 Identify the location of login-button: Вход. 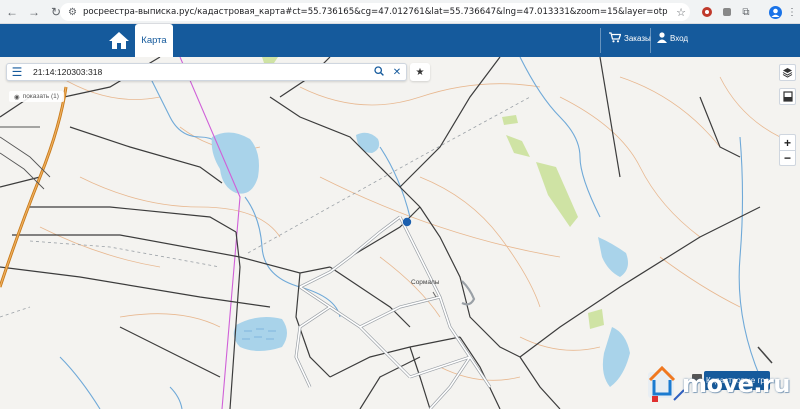
(672, 38).